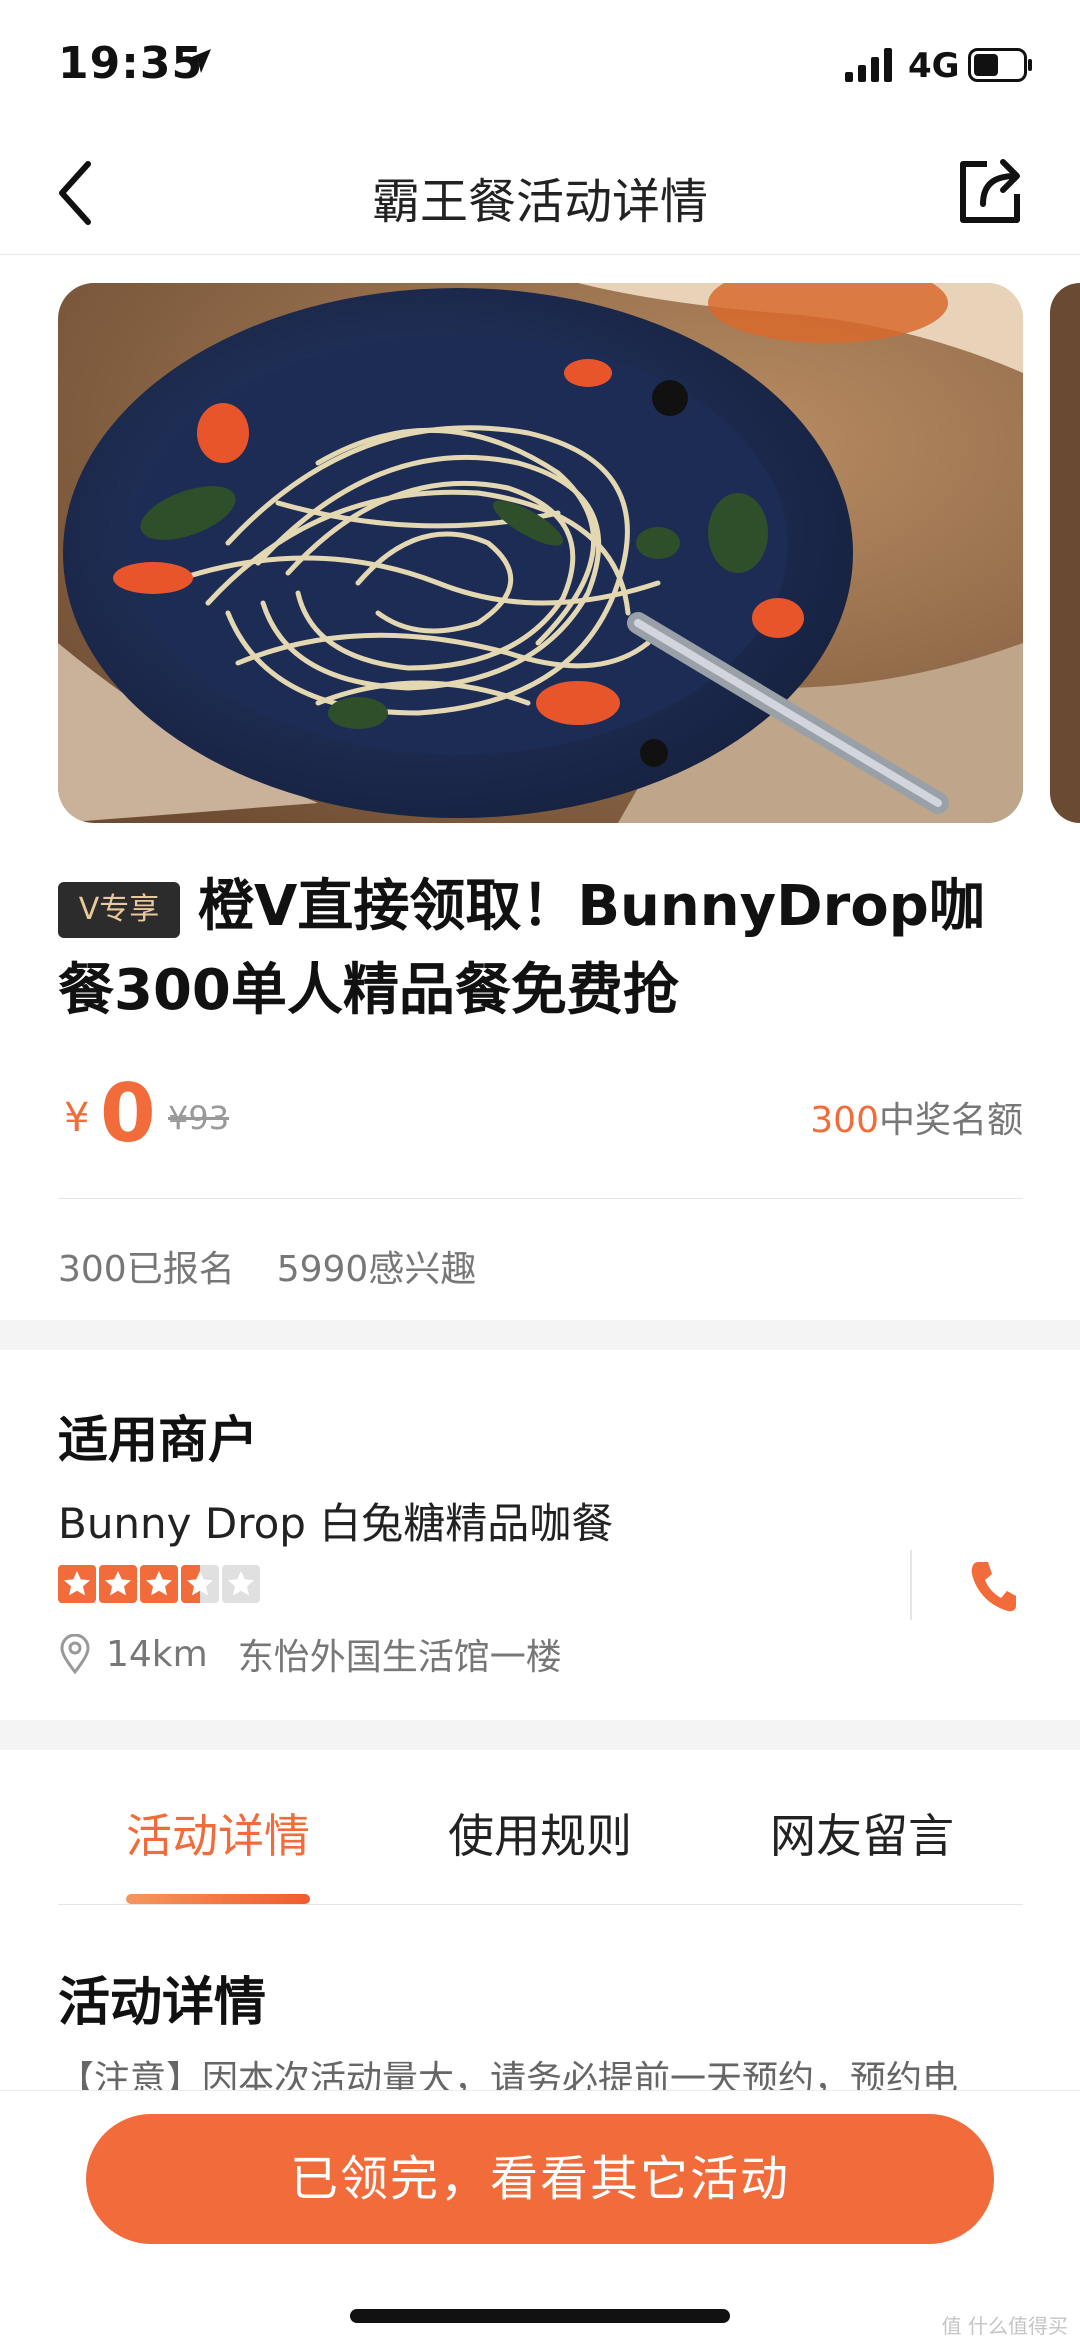 This screenshot has width=1080, height=2339. What do you see at coordinates (540, 2179) in the screenshot?
I see `claim-button: 已领完，看看其它活动` at bounding box center [540, 2179].